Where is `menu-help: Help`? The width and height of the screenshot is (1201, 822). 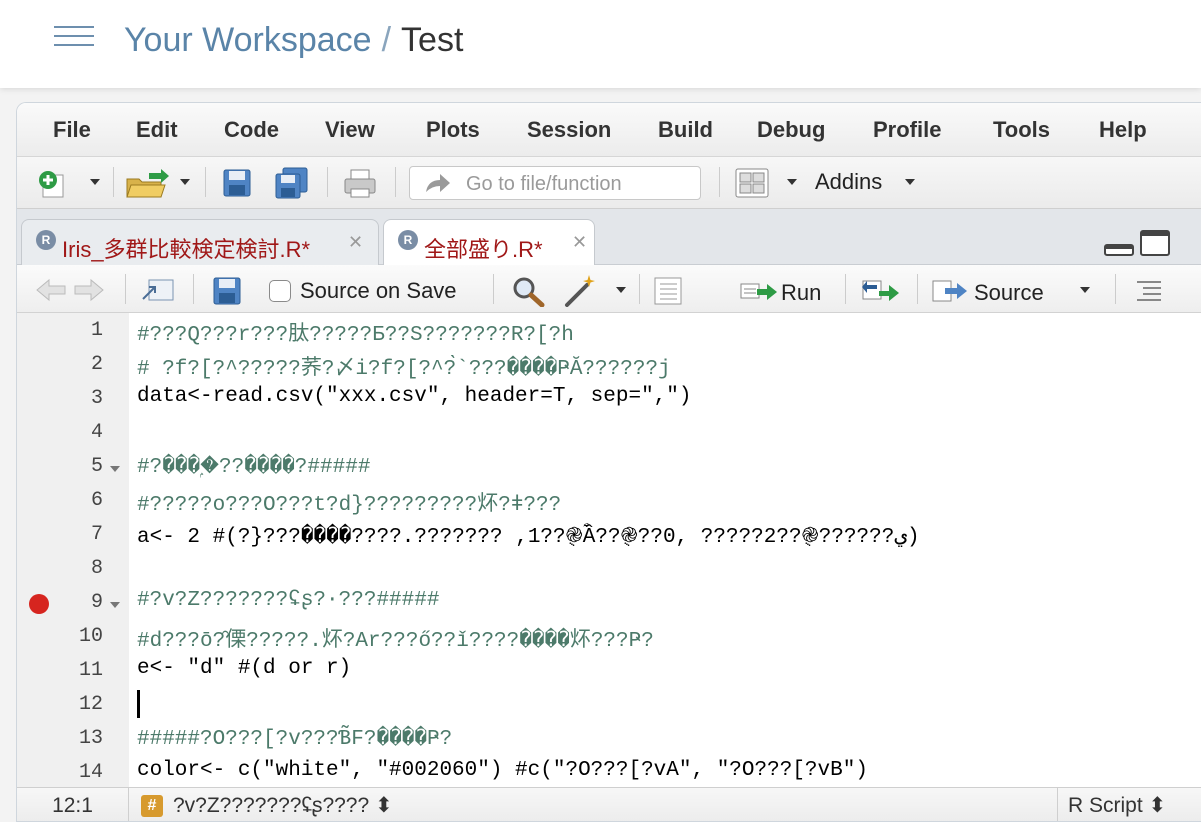 menu-help: Help is located at coordinates (1123, 130).